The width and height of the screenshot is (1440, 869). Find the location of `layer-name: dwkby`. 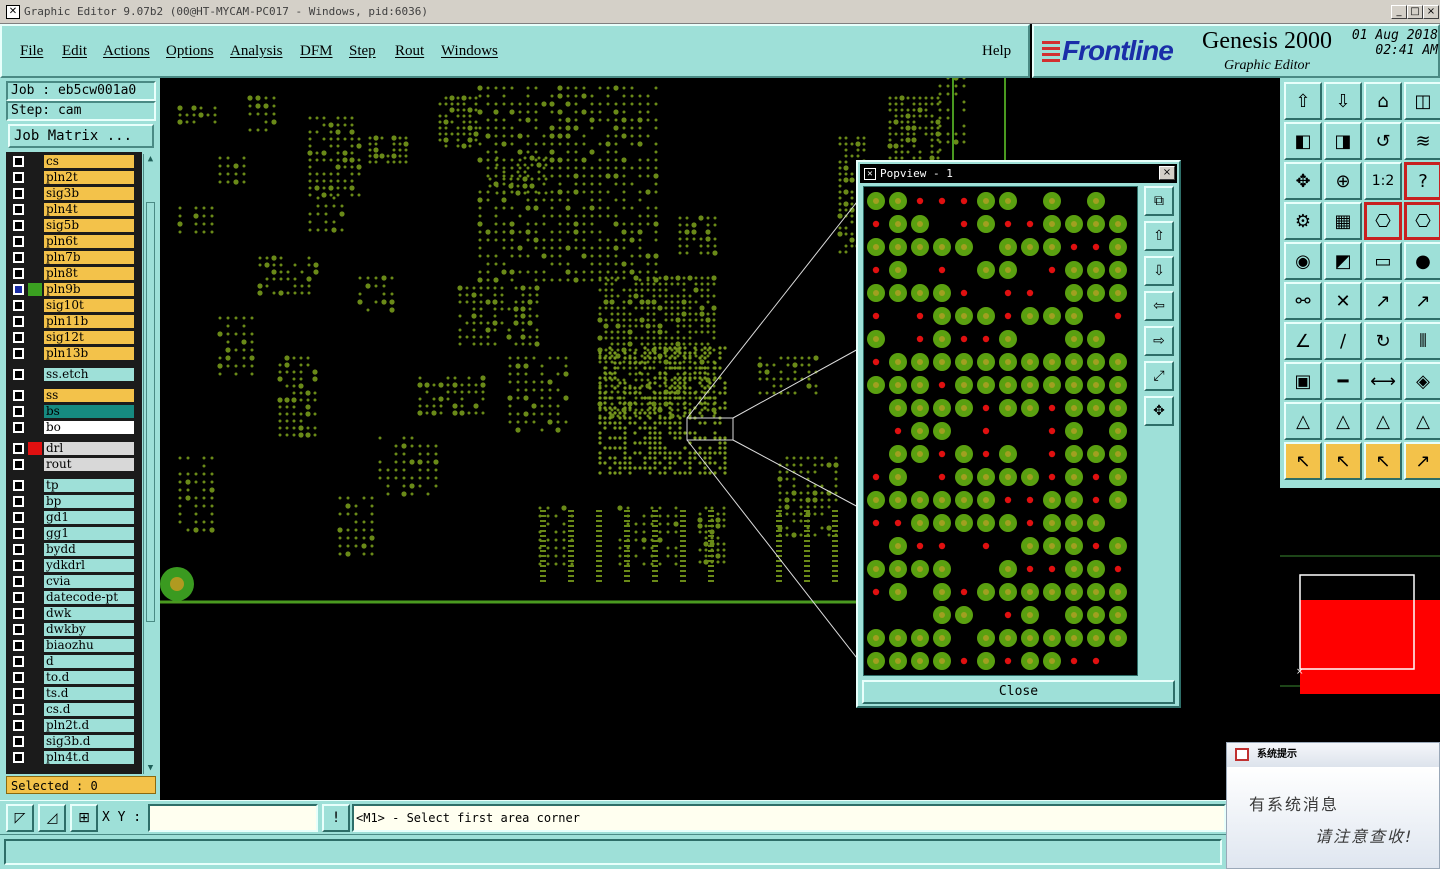

layer-name: dwkby is located at coordinates (89, 629).